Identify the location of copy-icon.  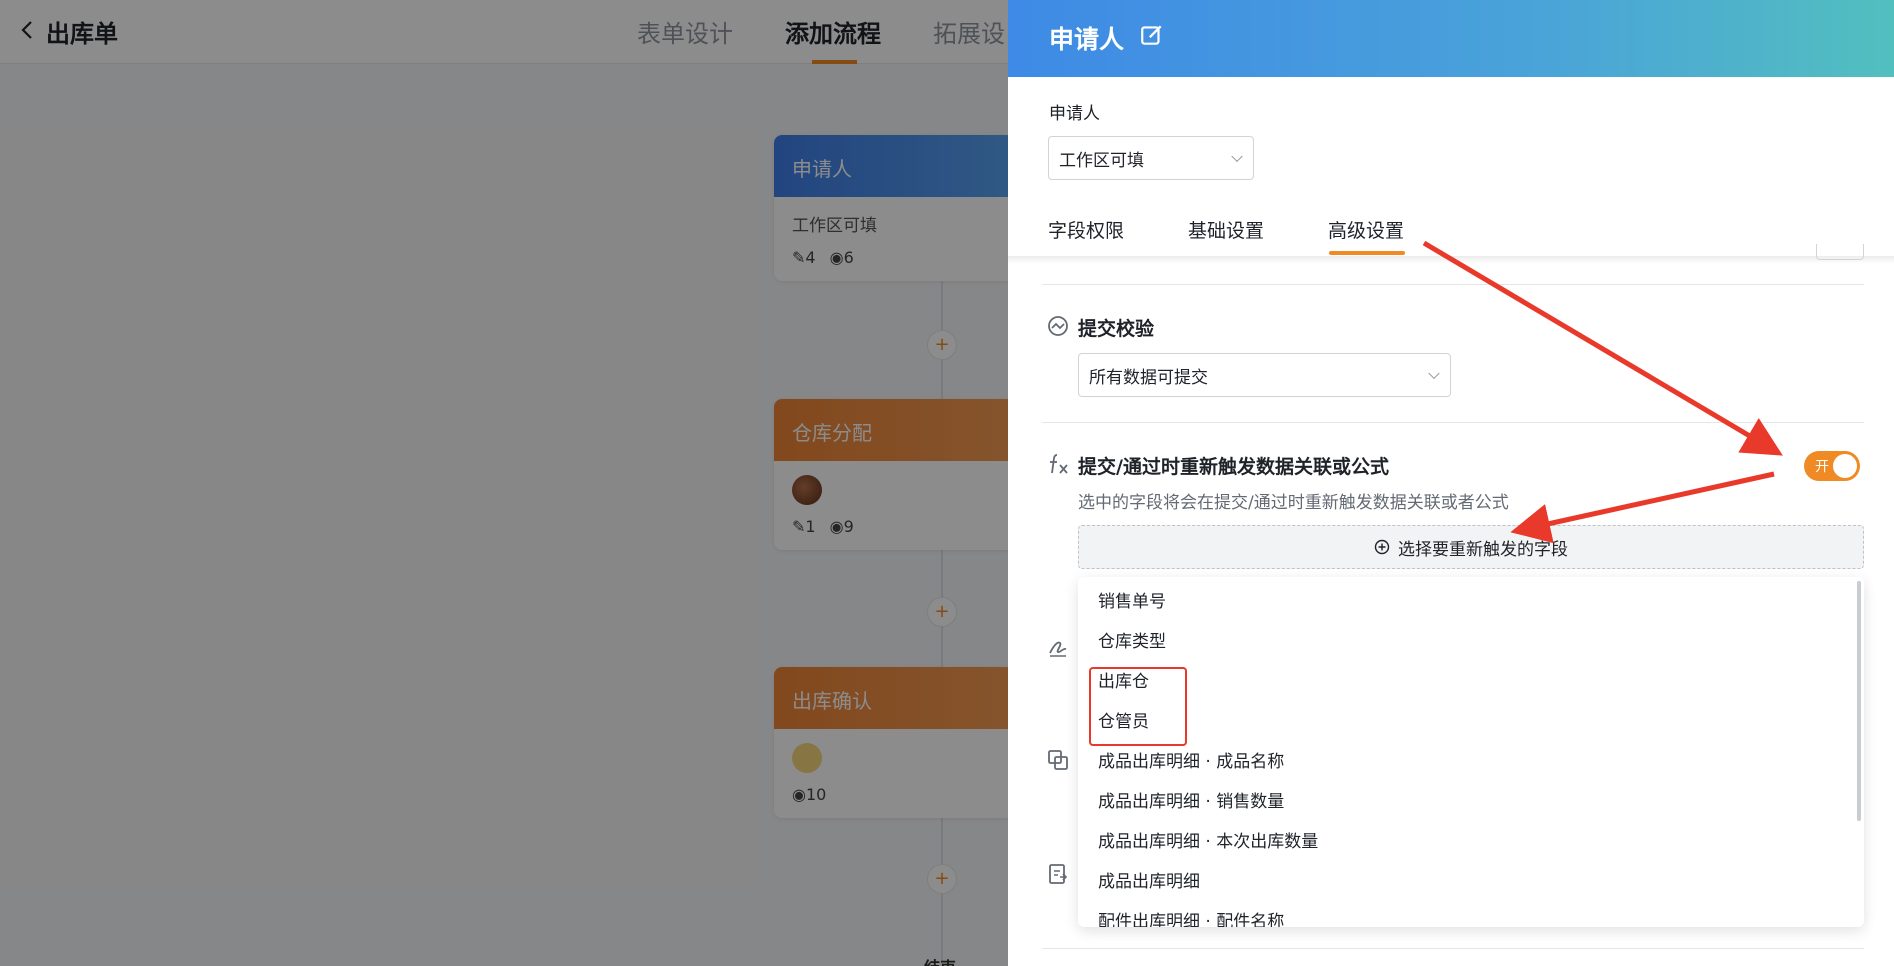
(1058, 760).